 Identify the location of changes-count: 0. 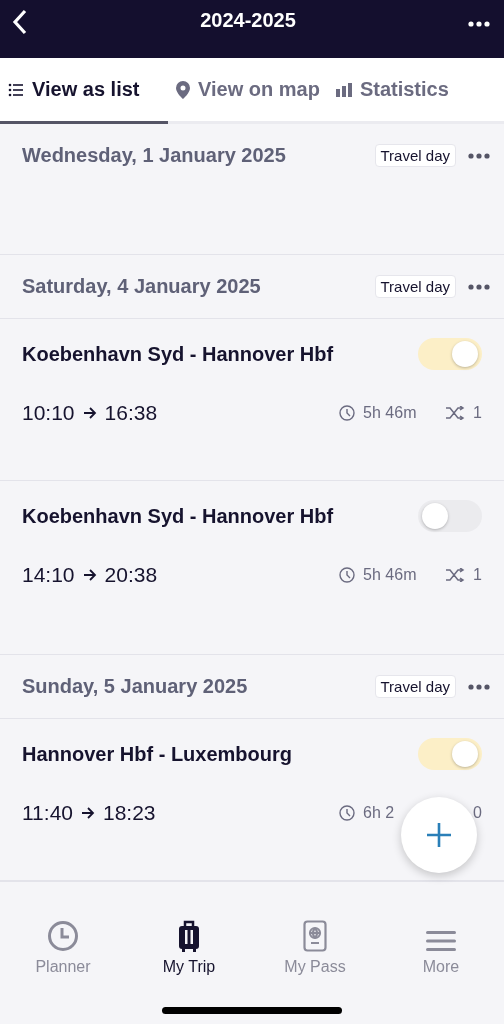
(477, 813).